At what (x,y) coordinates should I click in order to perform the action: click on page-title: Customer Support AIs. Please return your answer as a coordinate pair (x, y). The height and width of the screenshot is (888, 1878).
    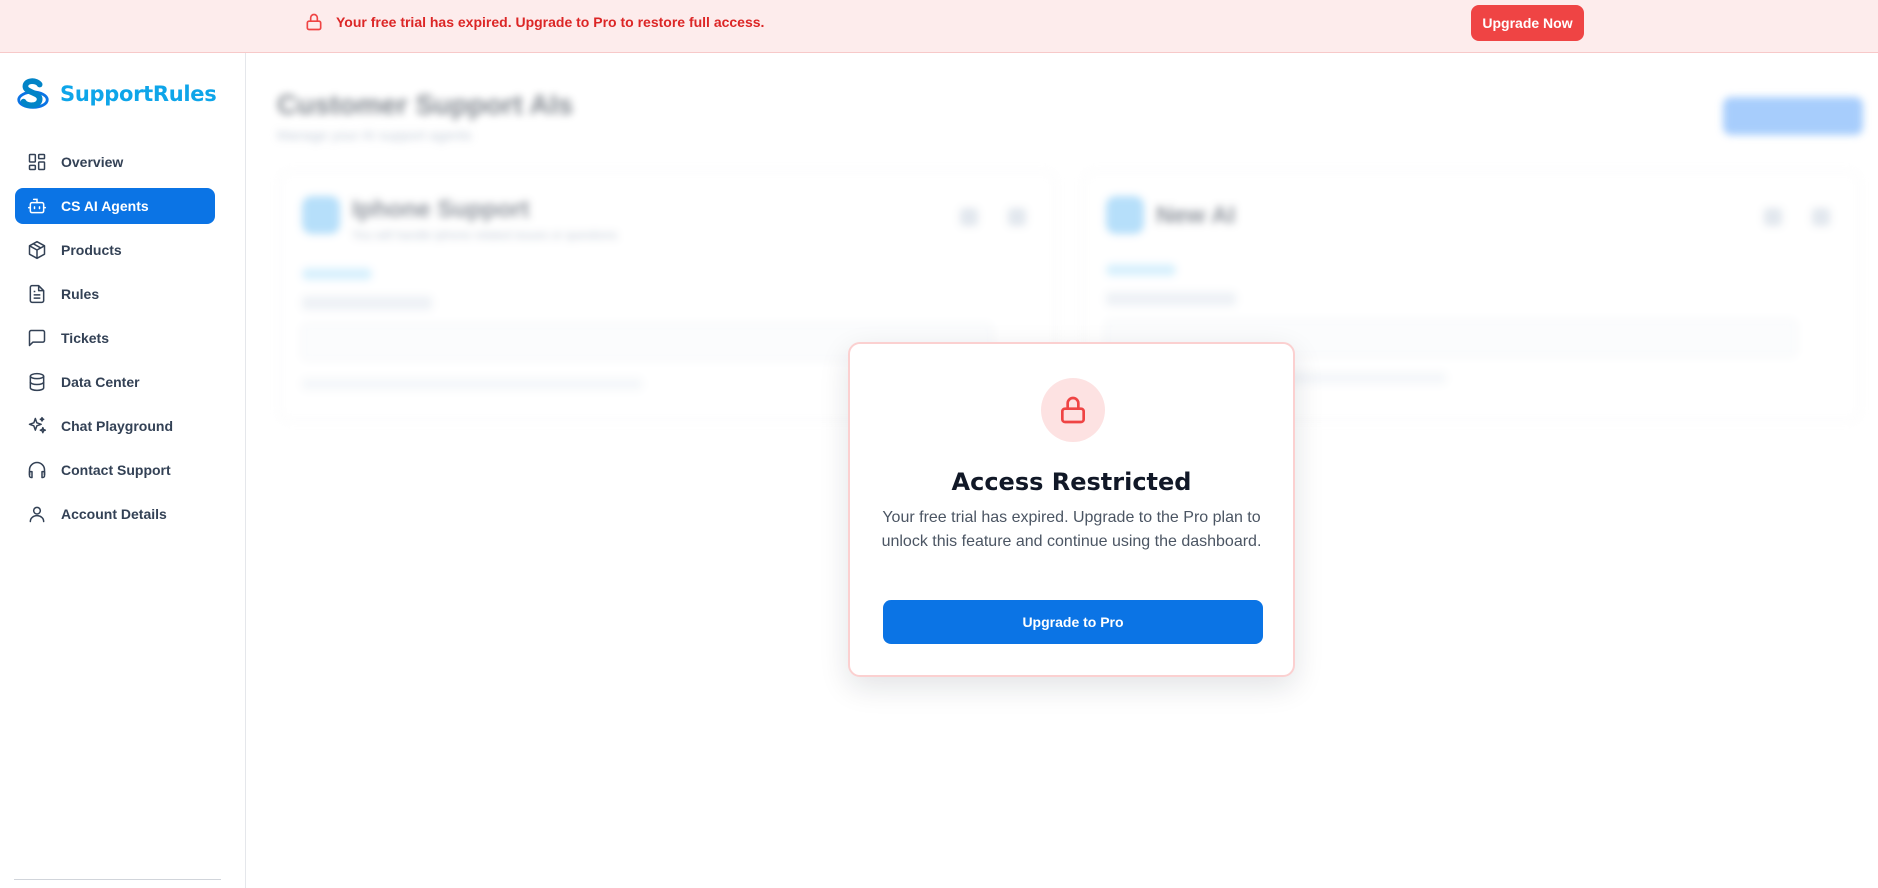
    Looking at the image, I should click on (425, 104).